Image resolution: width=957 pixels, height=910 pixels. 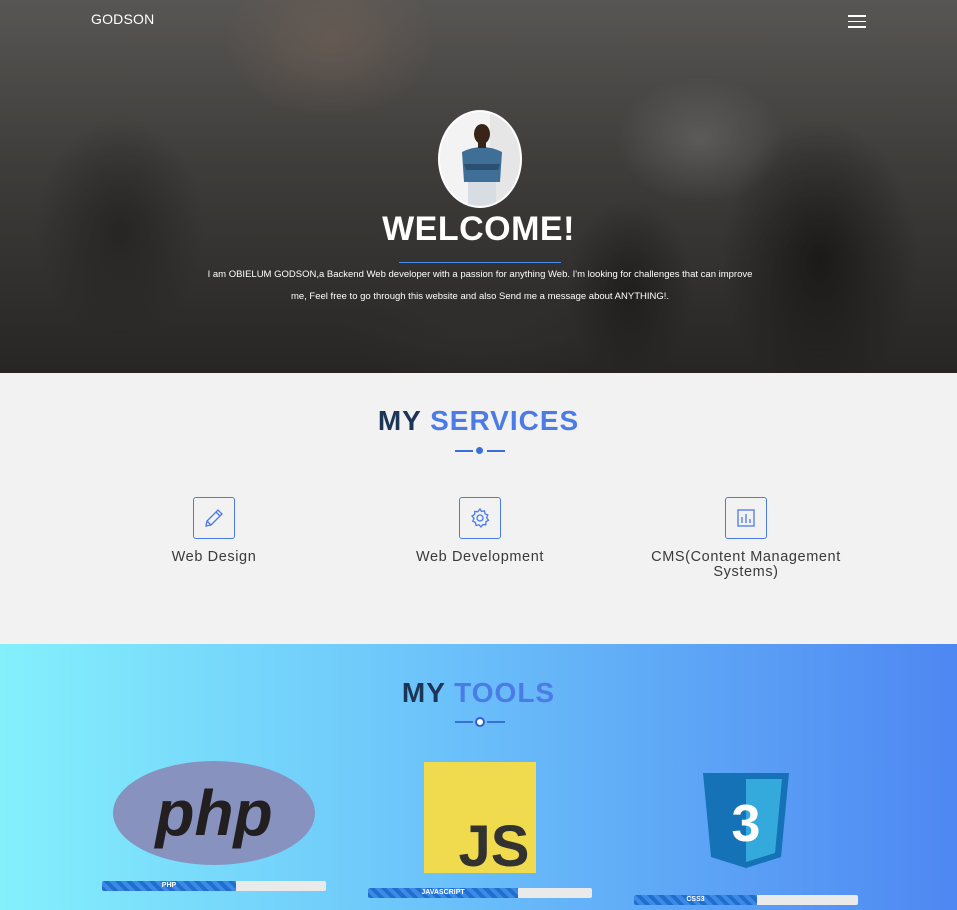 What do you see at coordinates (480, 159) in the screenshot?
I see `profile-avatar` at bounding box center [480, 159].